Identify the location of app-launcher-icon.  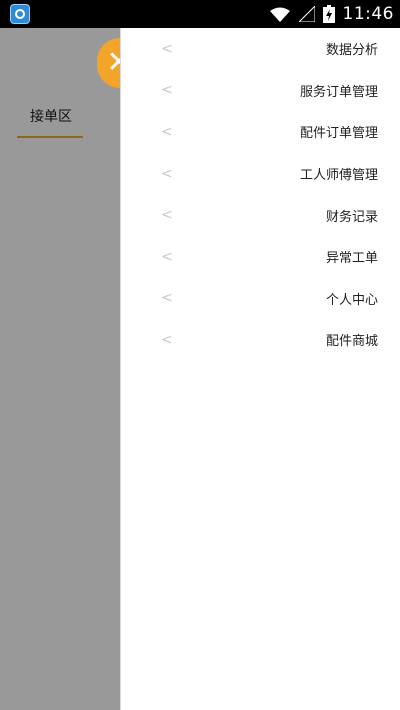
(20, 14).